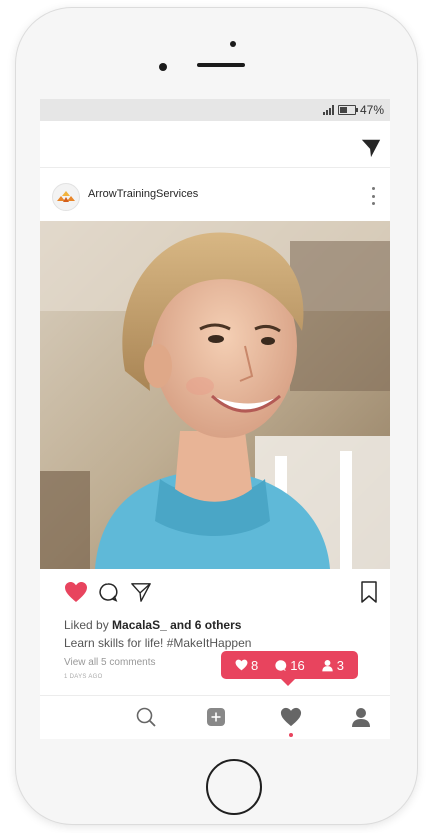  I want to click on notif-followers-count: 3, so click(340, 665).